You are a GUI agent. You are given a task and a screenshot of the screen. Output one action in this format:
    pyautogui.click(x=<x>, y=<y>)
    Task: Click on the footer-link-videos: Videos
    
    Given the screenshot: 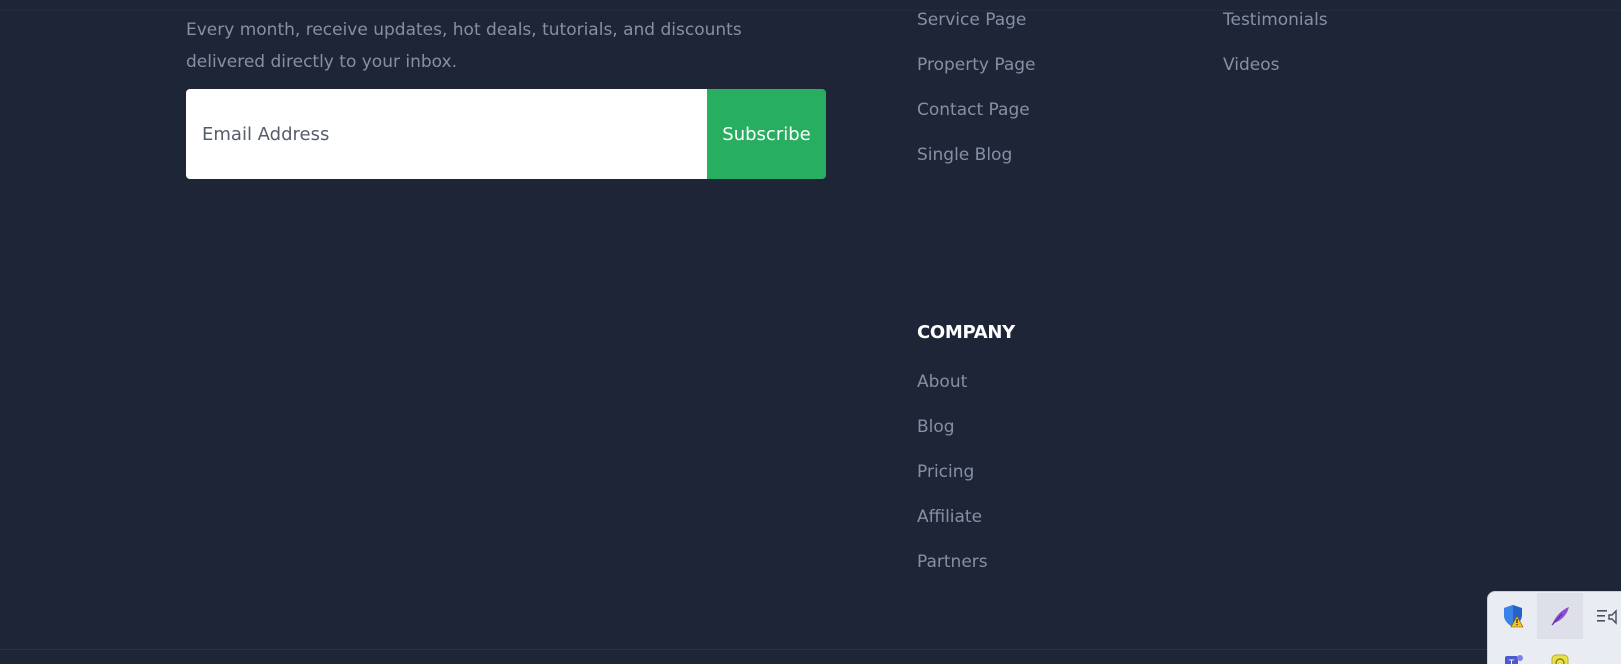 What is the action you would take?
    pyautogui.click(x=1275, y=77)
    